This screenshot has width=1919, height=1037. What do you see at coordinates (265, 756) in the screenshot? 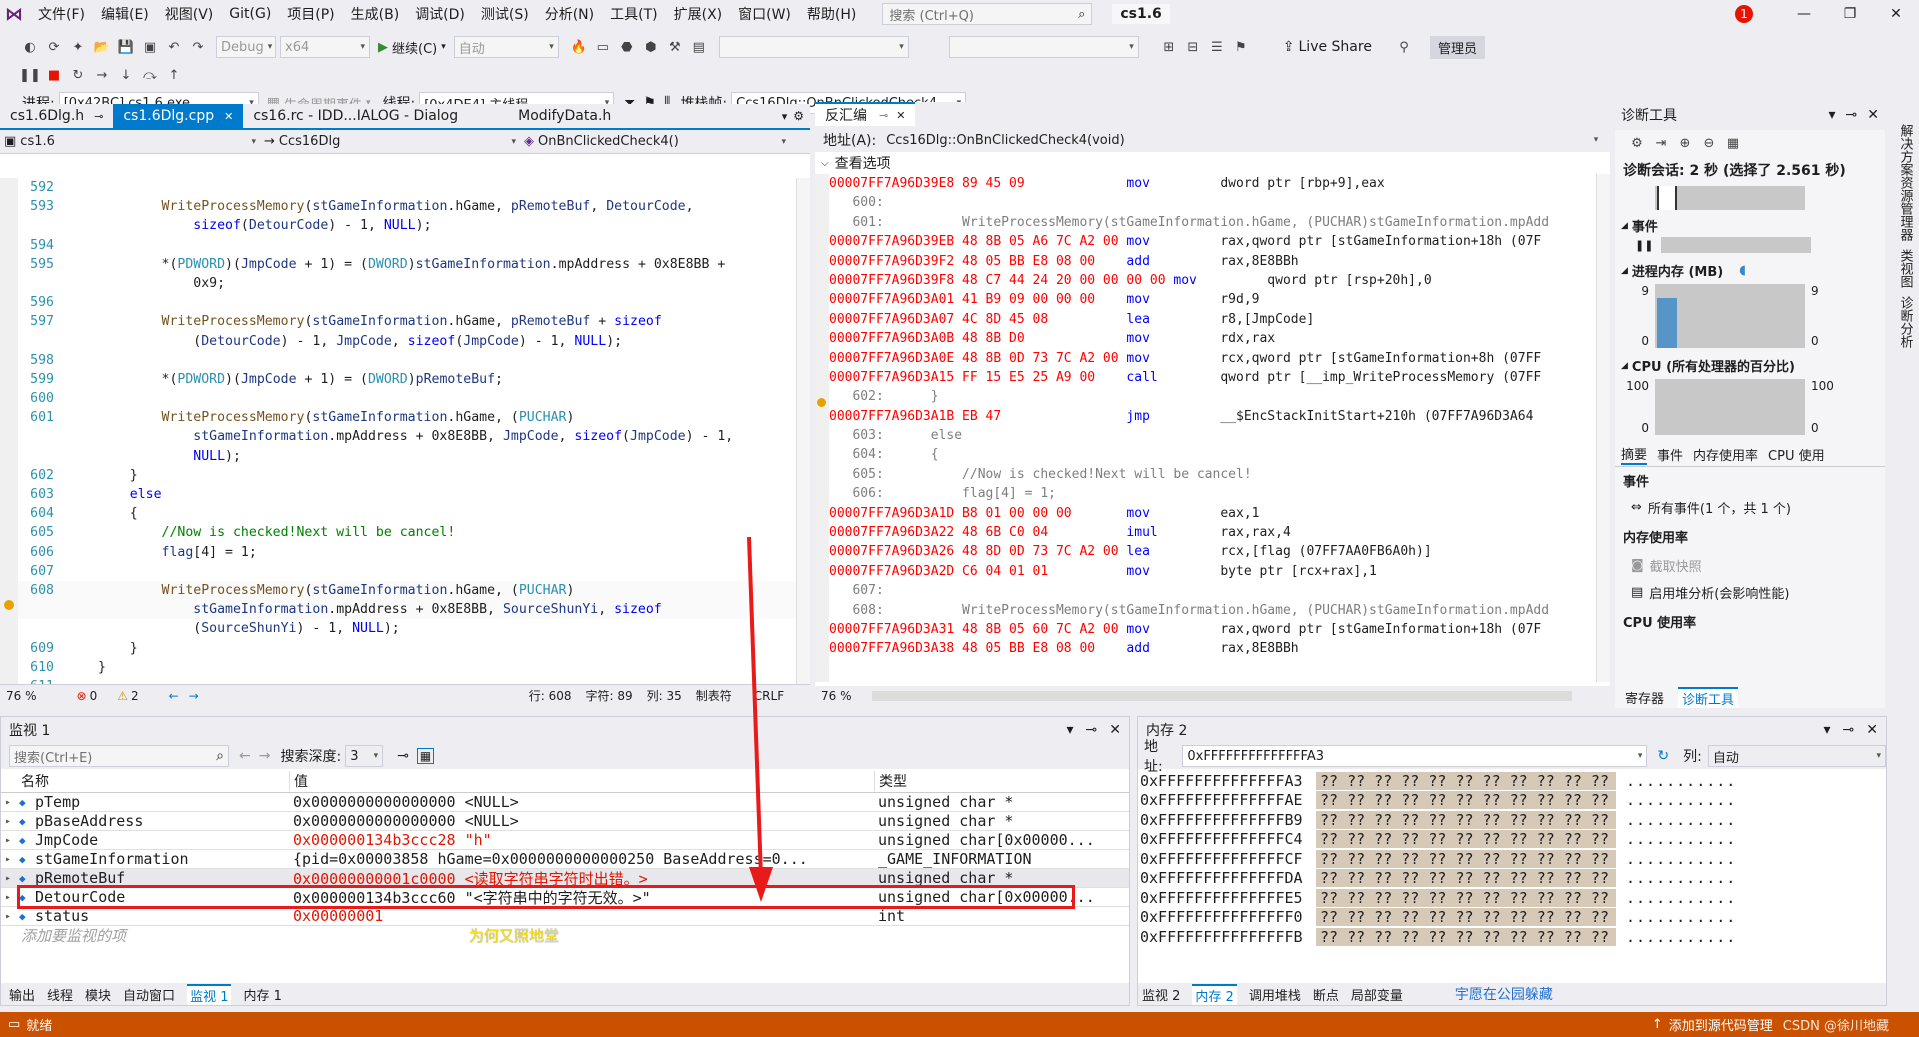
I see `watch-fwd-icon: →` at bounding box center [265, 756].